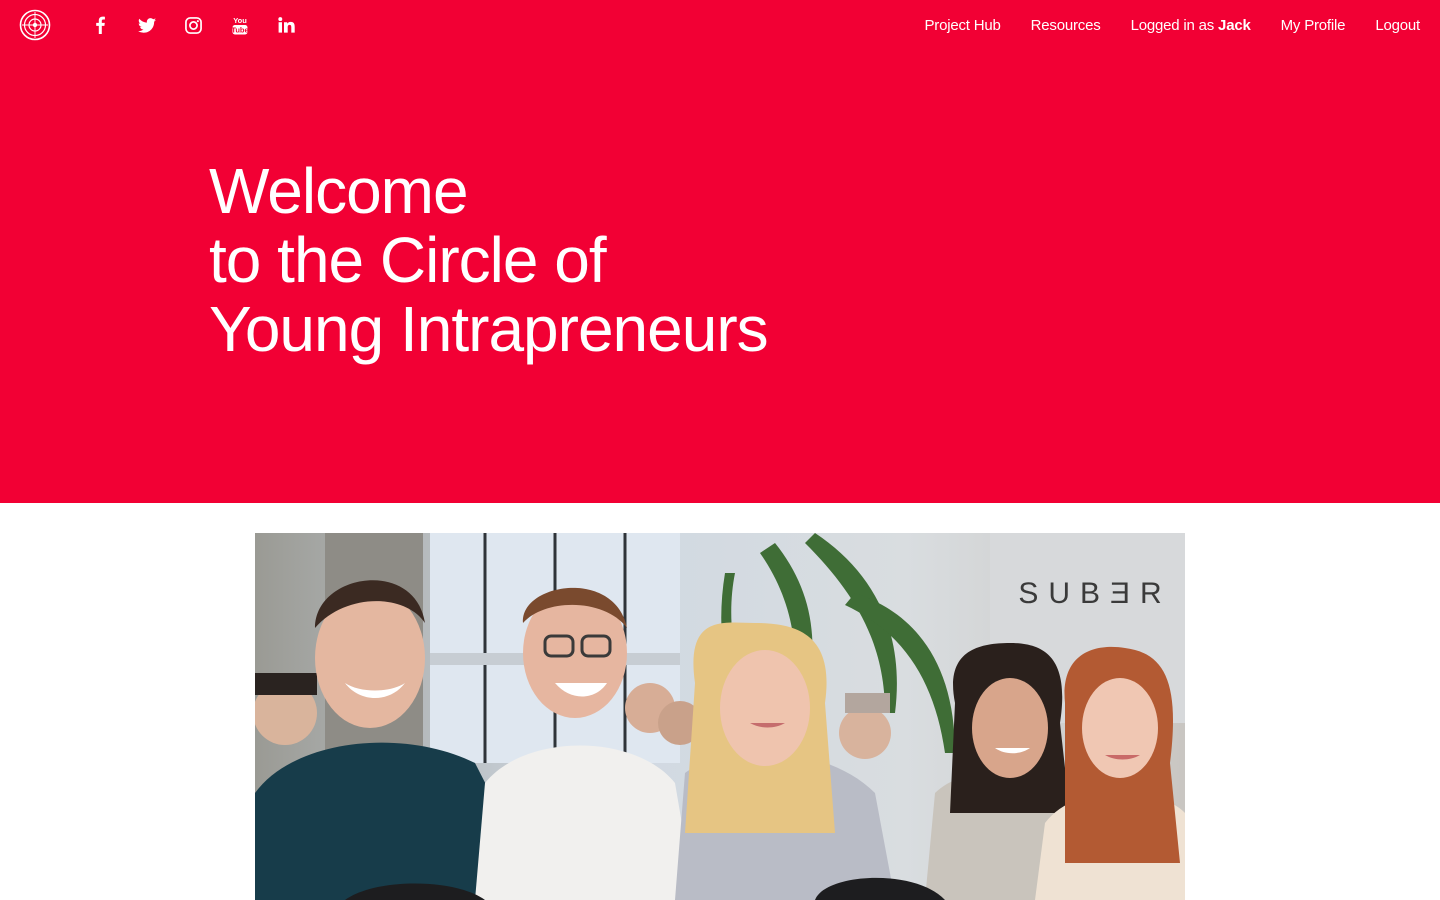 This screenshot has width=1440, height=900. What do you see at coordinates (1397, 25) in the screenshot?
I see `nav-logout: Logout` at bounding box center [1397, 25].